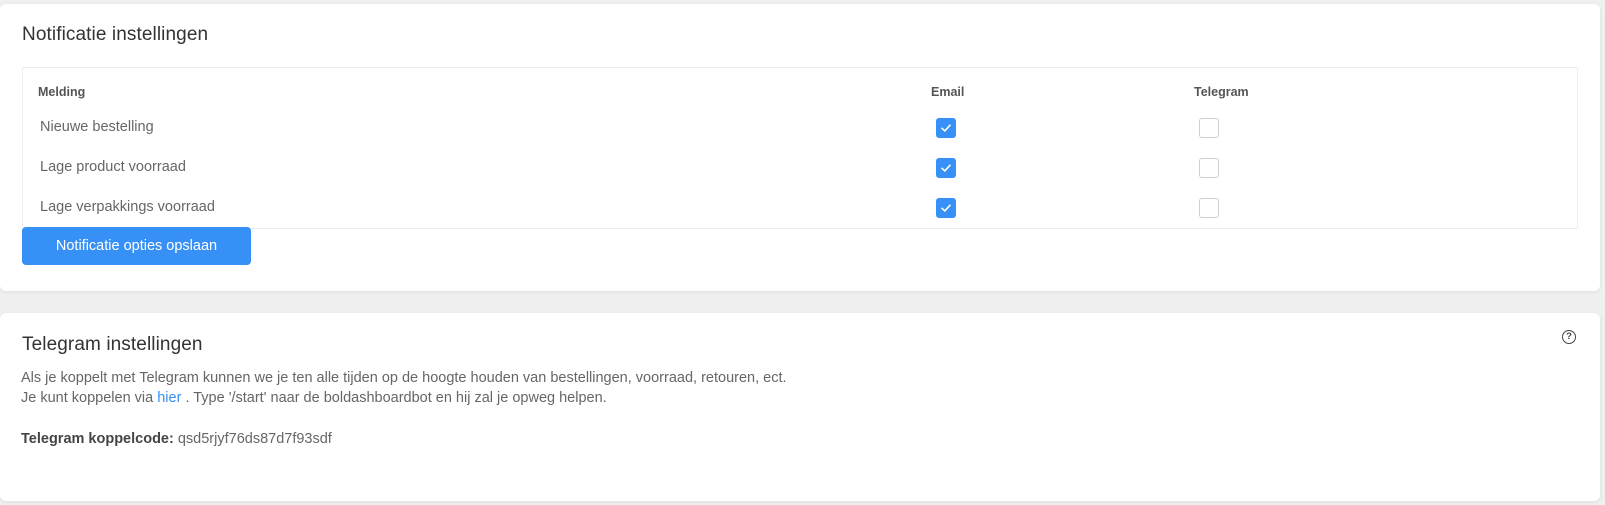  What do you see at coordinates (1209, 128) in the screenshot?
I see `telegram-checkbox-nieuwe-bestelling` at bounding box center [1209, 128].